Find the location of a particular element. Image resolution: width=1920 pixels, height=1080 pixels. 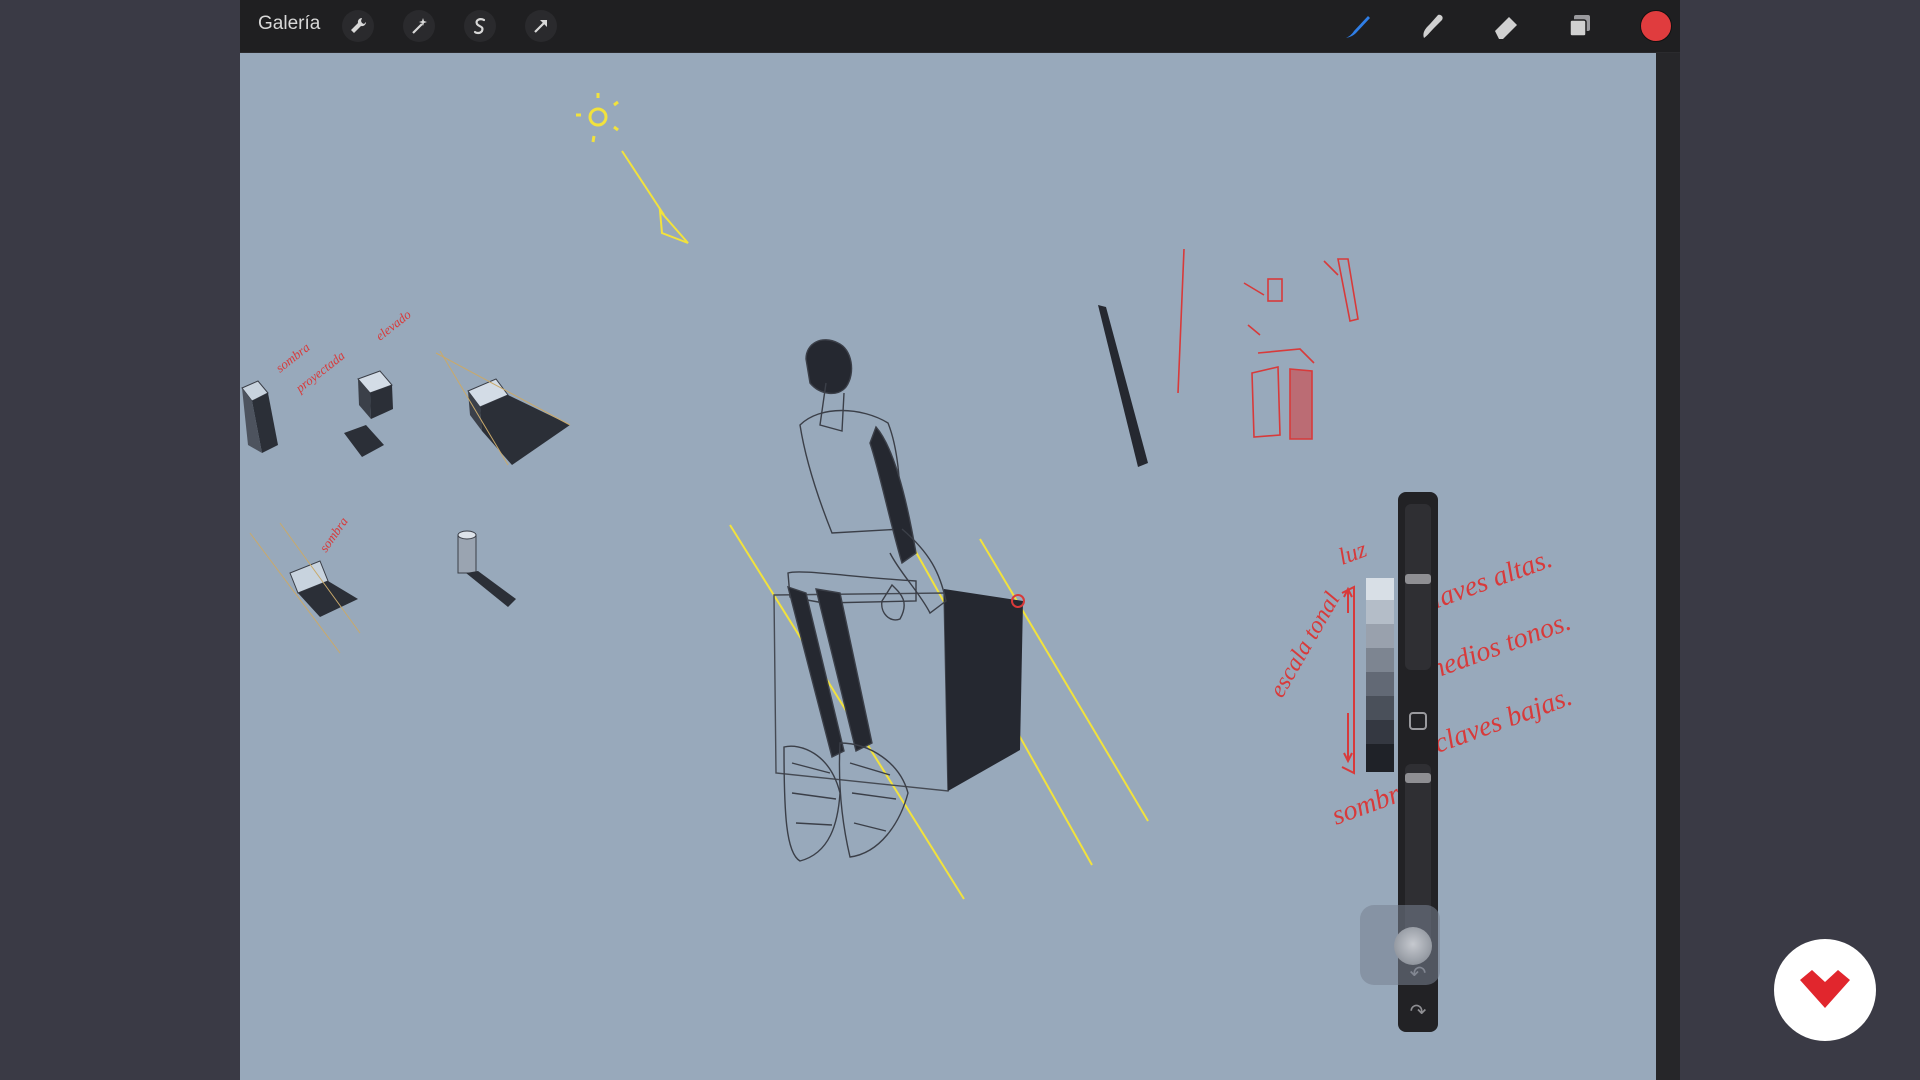

brand-logo-icon is located at coordinates (1825, 989).